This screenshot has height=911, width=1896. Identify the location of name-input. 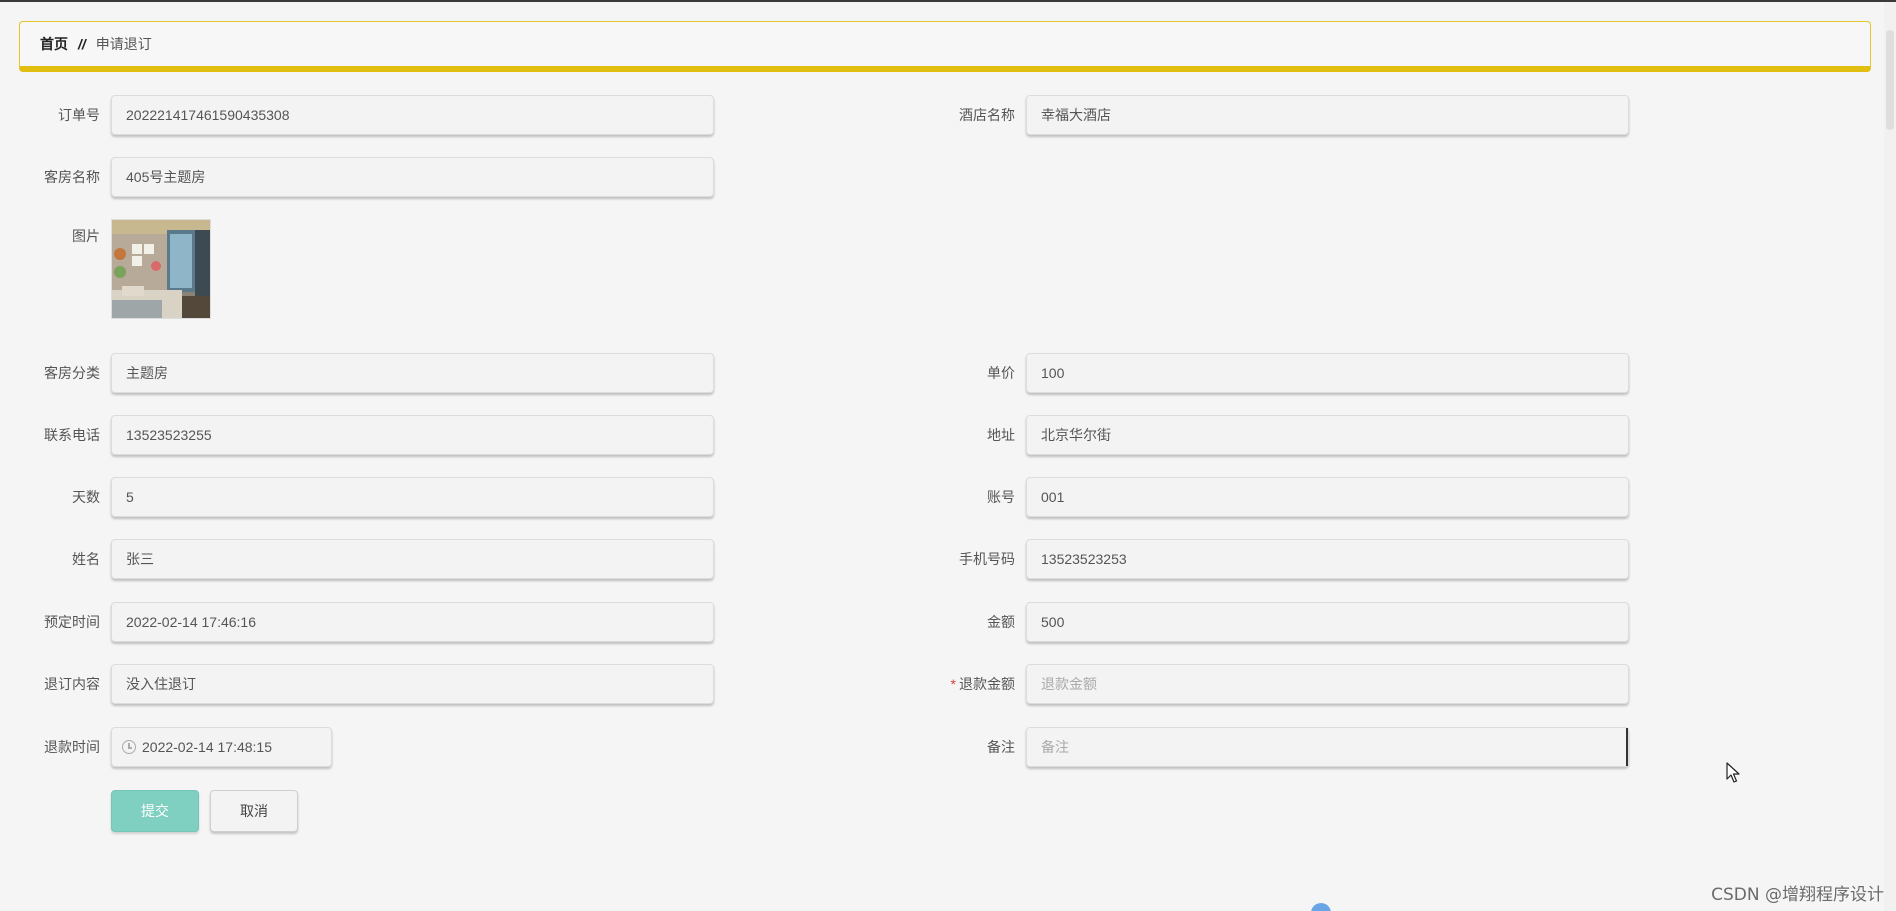
(412, 559).